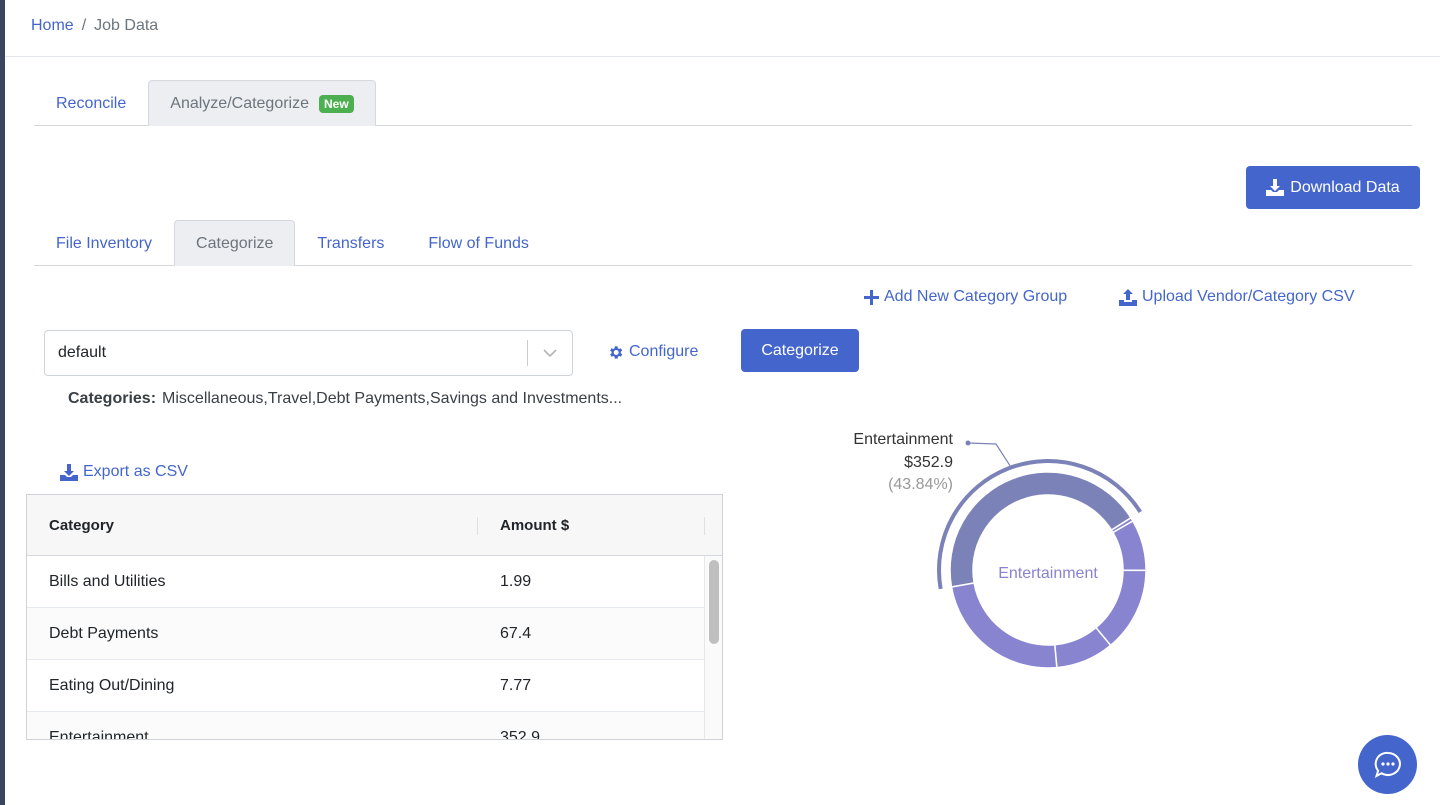  I want to click on bottom-fade, so click(722, 785).